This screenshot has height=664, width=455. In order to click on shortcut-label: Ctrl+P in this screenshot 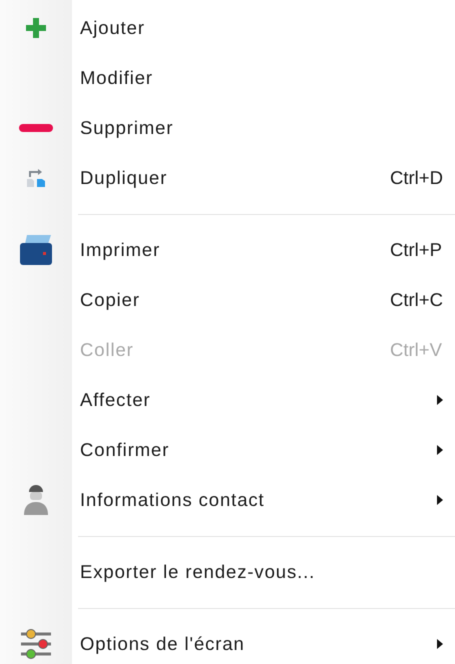, I will do `click(416, 250)`.